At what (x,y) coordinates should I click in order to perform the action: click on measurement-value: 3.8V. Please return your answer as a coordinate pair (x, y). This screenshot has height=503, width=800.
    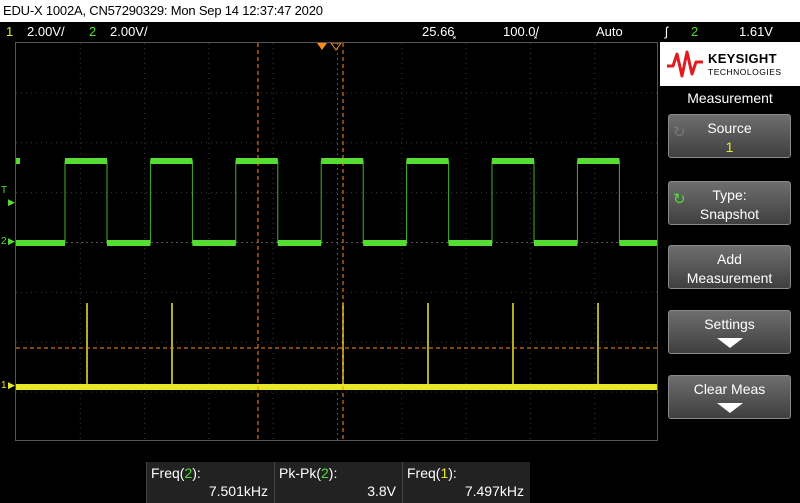
    Looking at the image, I should click on (381, 491).